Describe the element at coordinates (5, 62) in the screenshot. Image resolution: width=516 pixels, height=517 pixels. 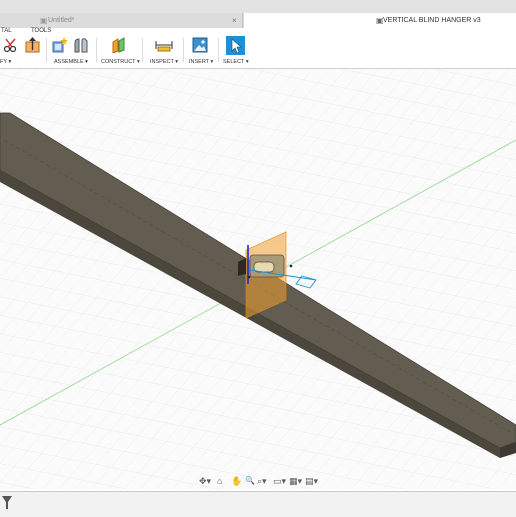
I see `modify-menu: FY ▾` at that location.